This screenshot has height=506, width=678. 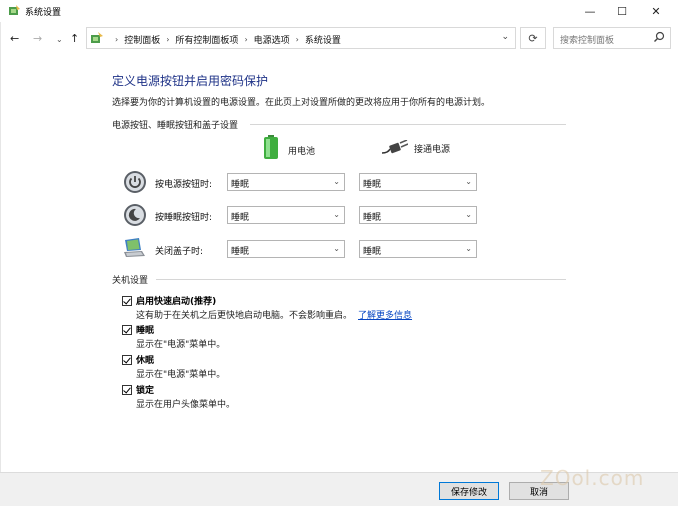 I want to click on power-section-heading: 电源按钮、睡眠按钮和盖子设置, so click(x=175, y=126).